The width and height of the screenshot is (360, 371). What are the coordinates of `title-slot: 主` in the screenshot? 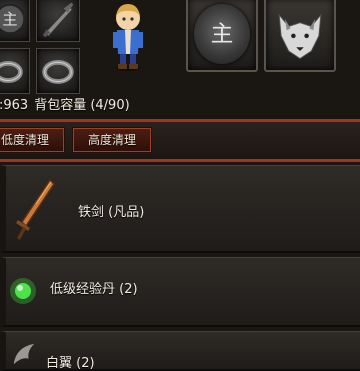 It's located at (222, 36).